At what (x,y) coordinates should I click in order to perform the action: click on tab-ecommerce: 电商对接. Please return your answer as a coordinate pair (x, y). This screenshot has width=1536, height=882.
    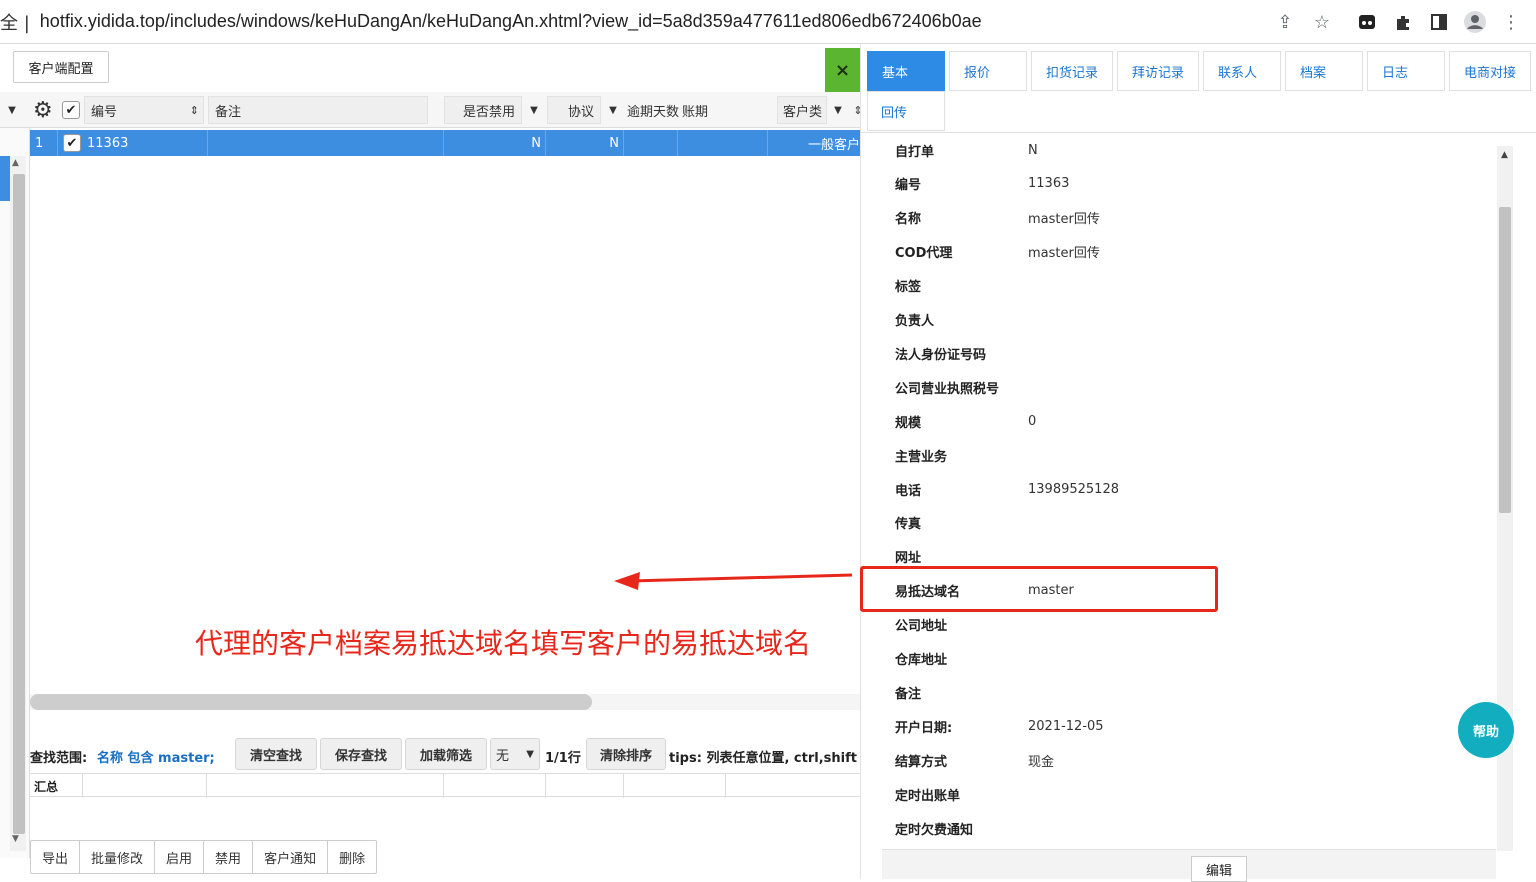
    Looking at the image, I should click on (1490, 71).